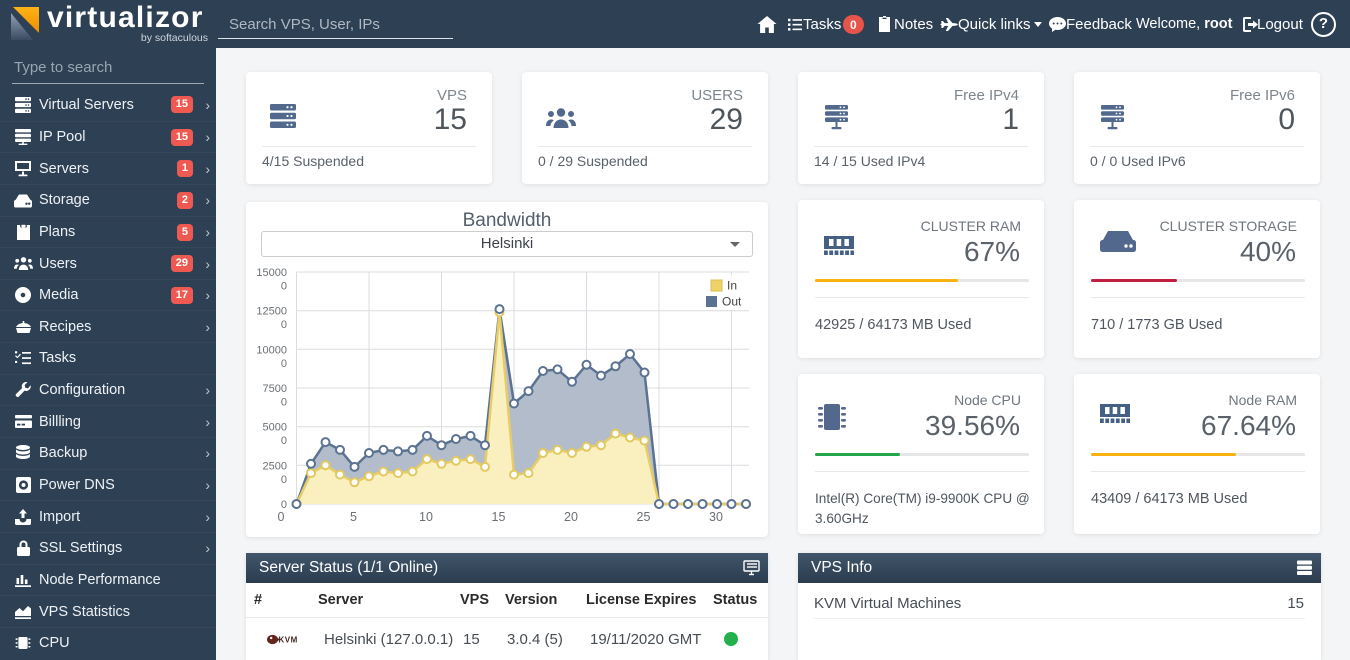  What do you see at coordinates (732, 286) in the screenshot?
I see `svg-text: In` at bounding box center [732, 286].